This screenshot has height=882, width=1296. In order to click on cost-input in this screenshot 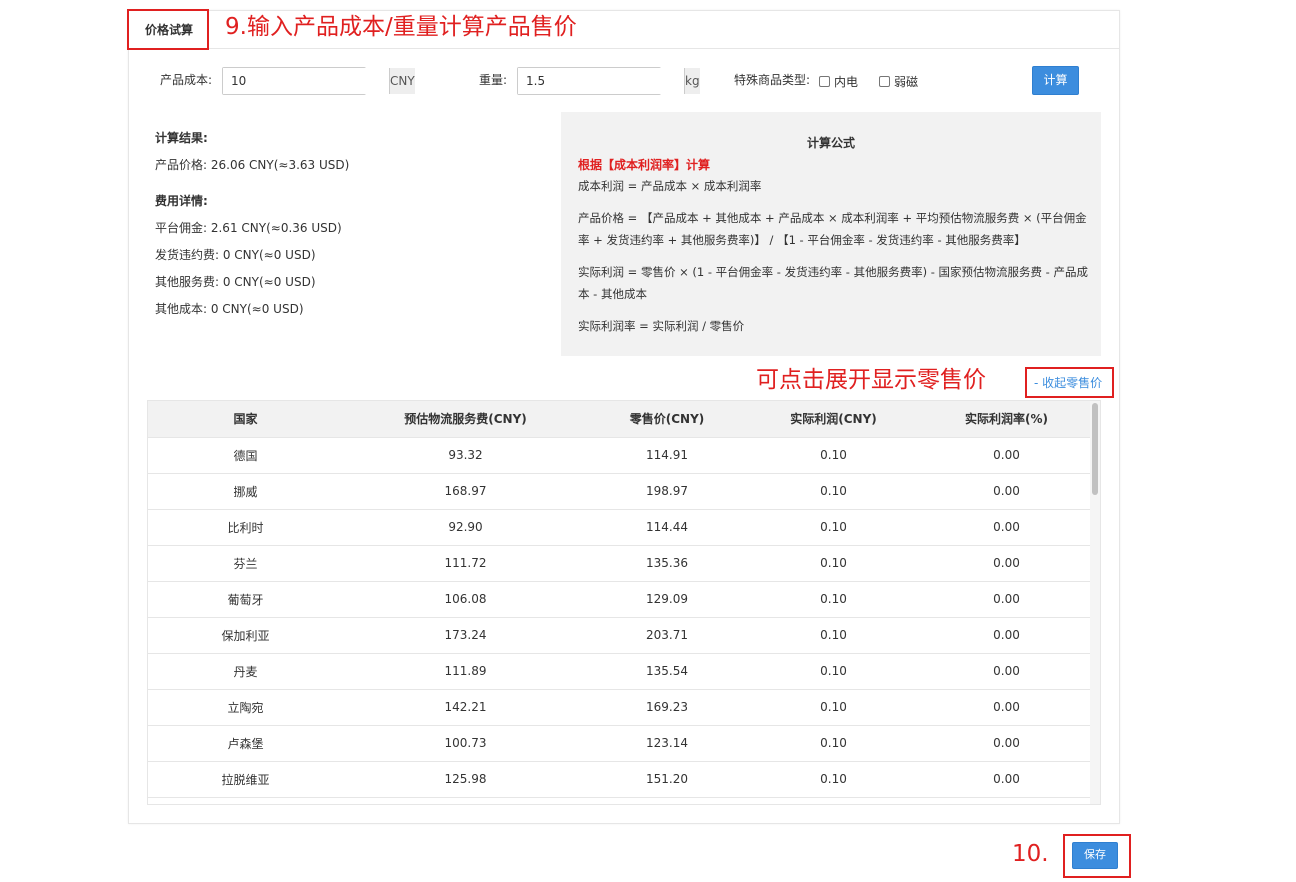, I will do `click(306, 81)`.